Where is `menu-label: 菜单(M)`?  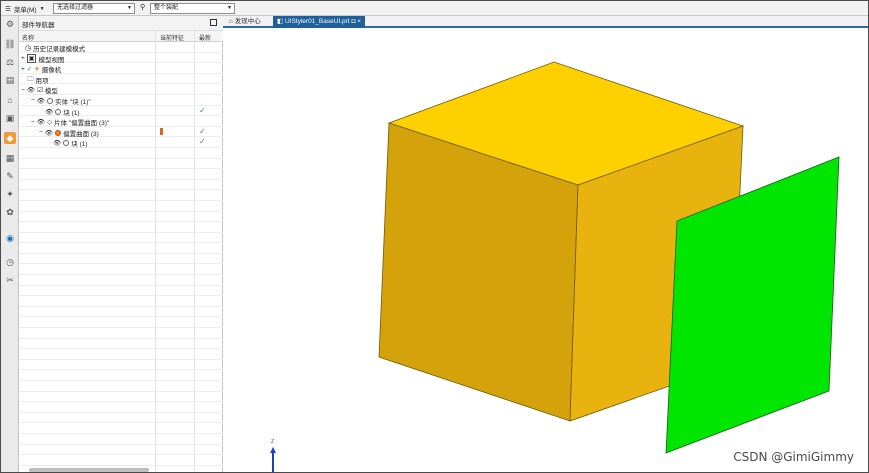
menu-label: 菜单(M) is located at coordinates (25, 10).